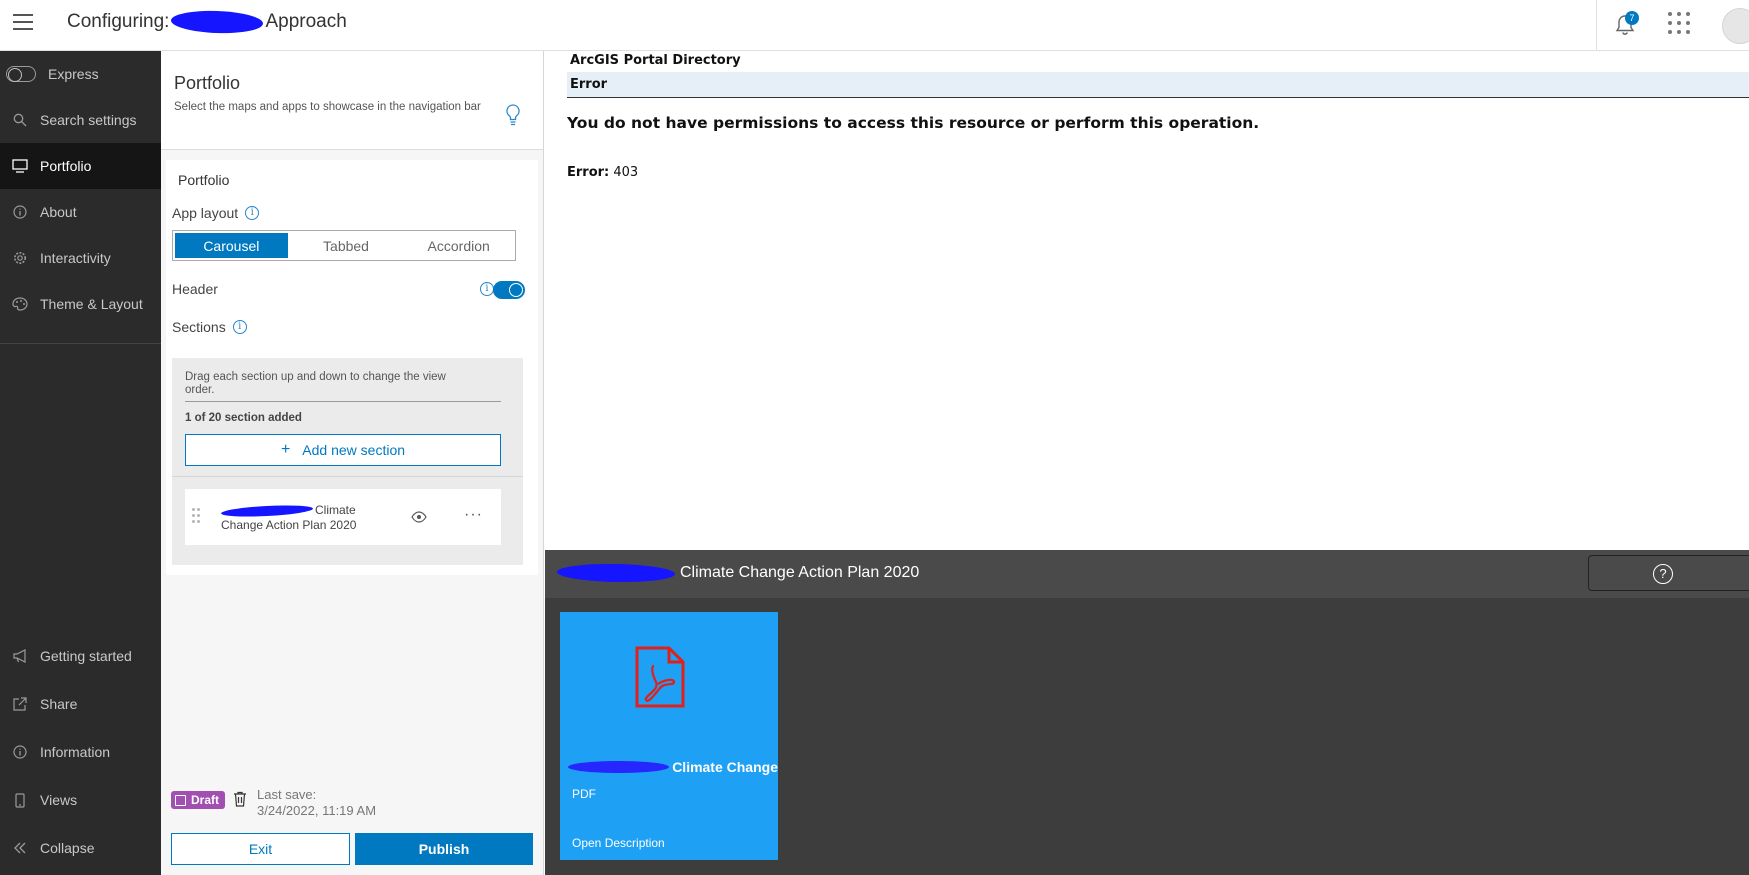 This screenshot has height=875, width=1749. What do you see at coordinates (584, 794) in the screenshot?
I see `tile-item-type: PDF` at bounding box center [584, 794].